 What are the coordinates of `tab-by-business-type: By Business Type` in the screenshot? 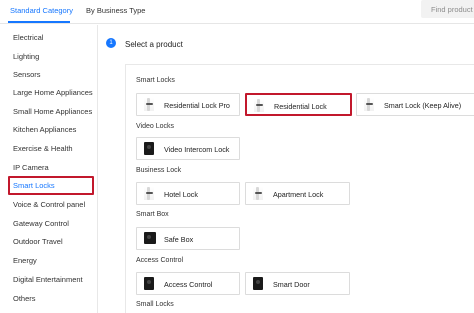 It's located at (115, 10).